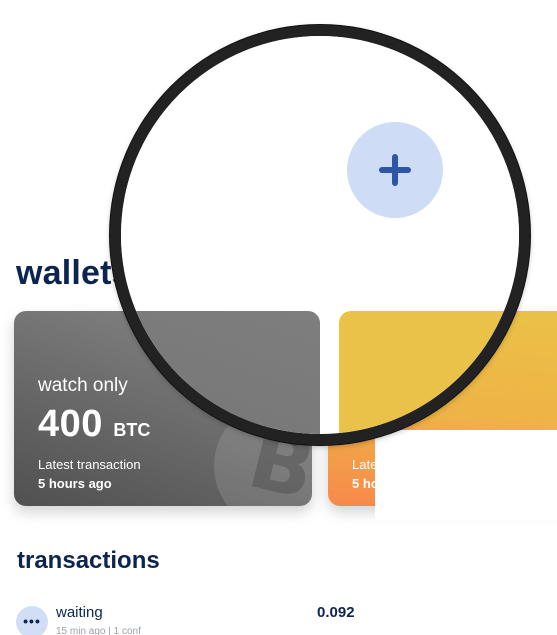 Image resolution: width=557 pixels, height=635 pixels. I want to click on magnified-wallet-card-gold, so click(429, 372).